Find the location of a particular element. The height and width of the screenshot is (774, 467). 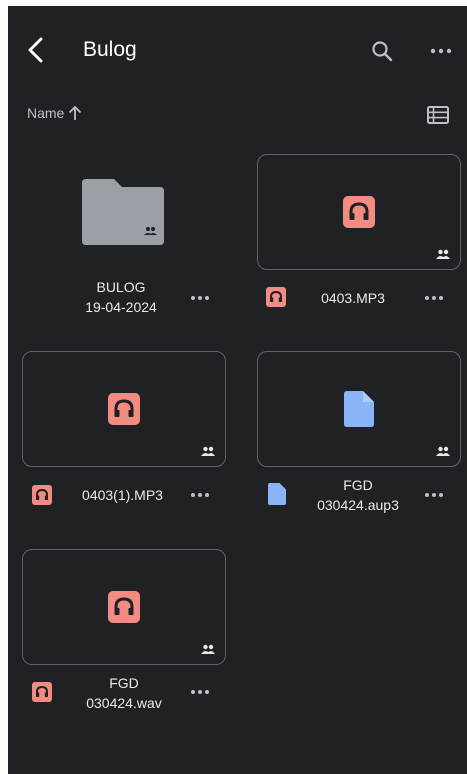

list-view-icon is located at coordinates (438, 115).